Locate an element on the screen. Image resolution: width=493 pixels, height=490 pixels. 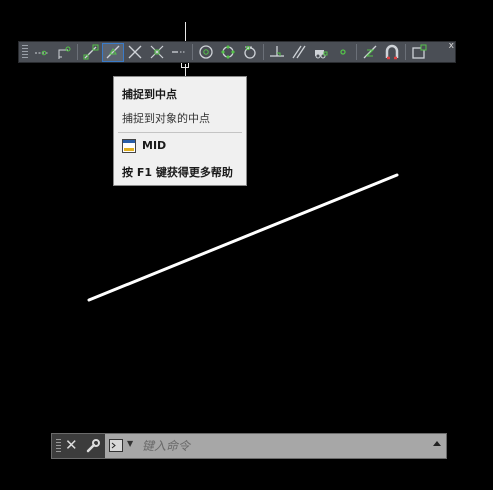
quadrant-button is located at coordinates (228, 52).